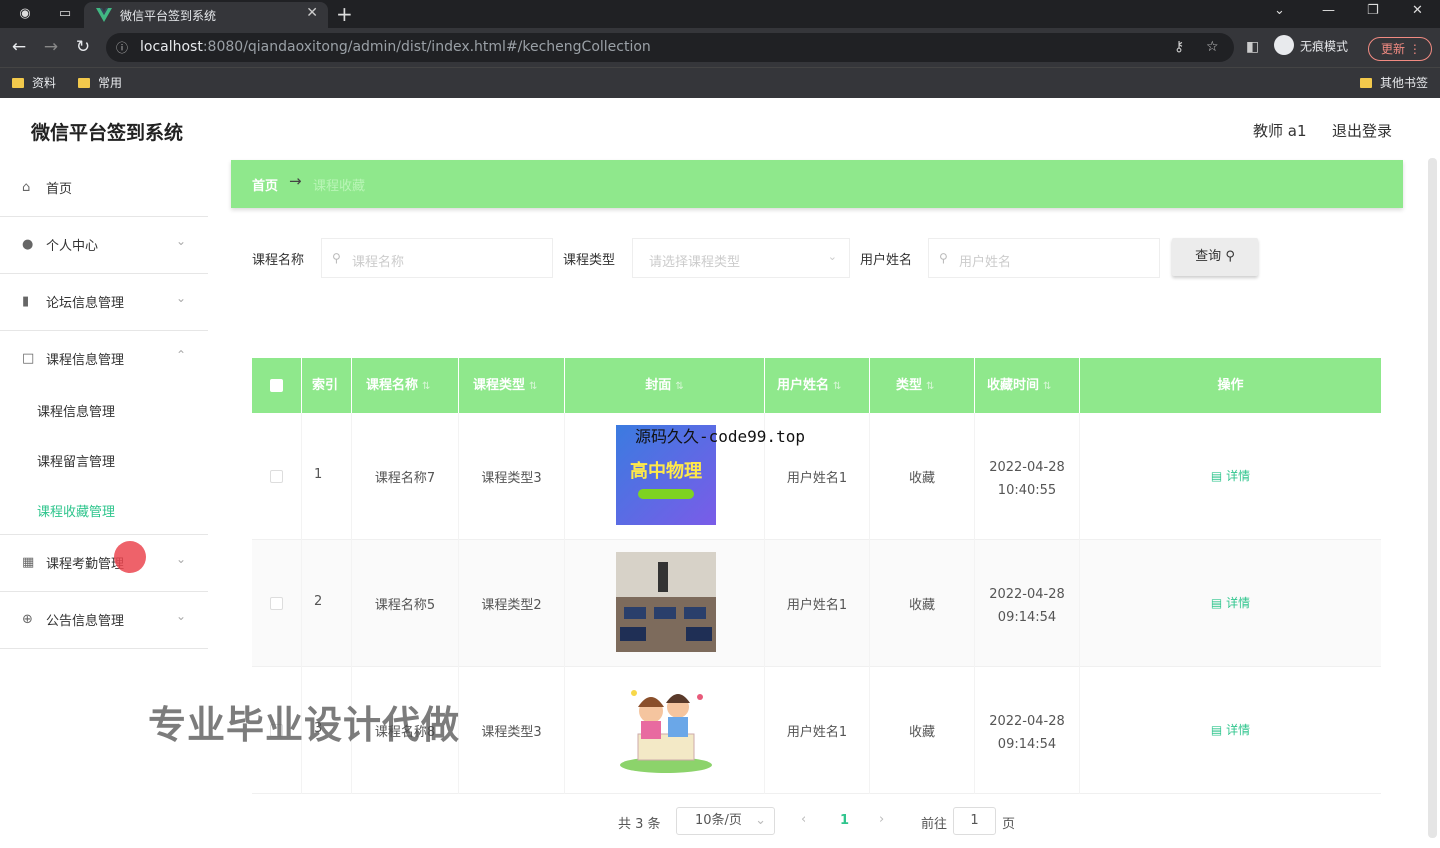  I want to click on col-kind: 类型 ⇅, so click(922, 385).